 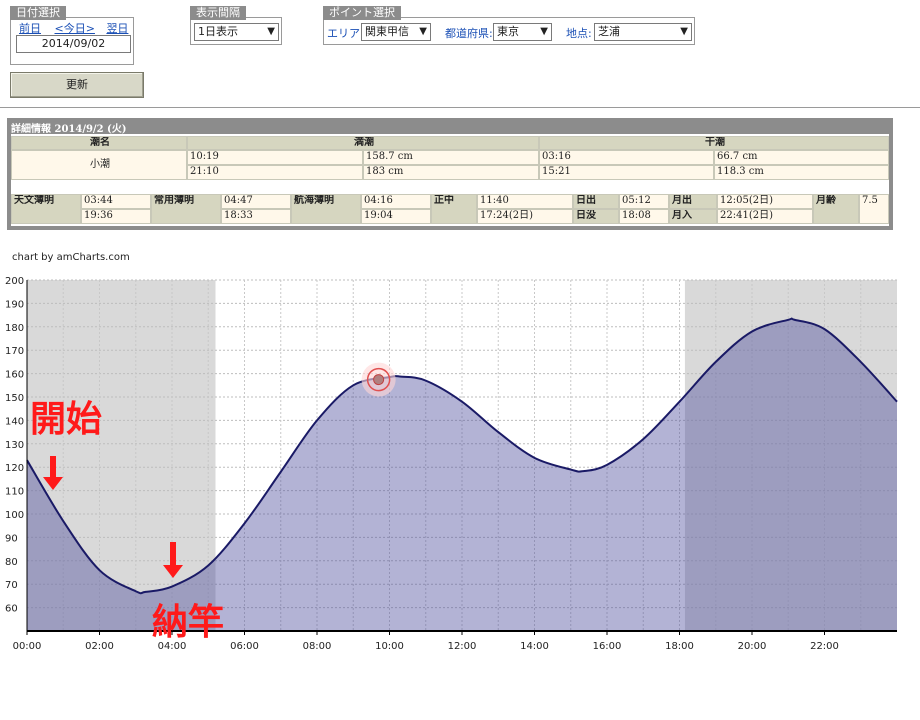 What do you see at coordinates (389, 646) in the screenshot?
I see `x-tick-label: 10:00` at bounding box center [389, 646].